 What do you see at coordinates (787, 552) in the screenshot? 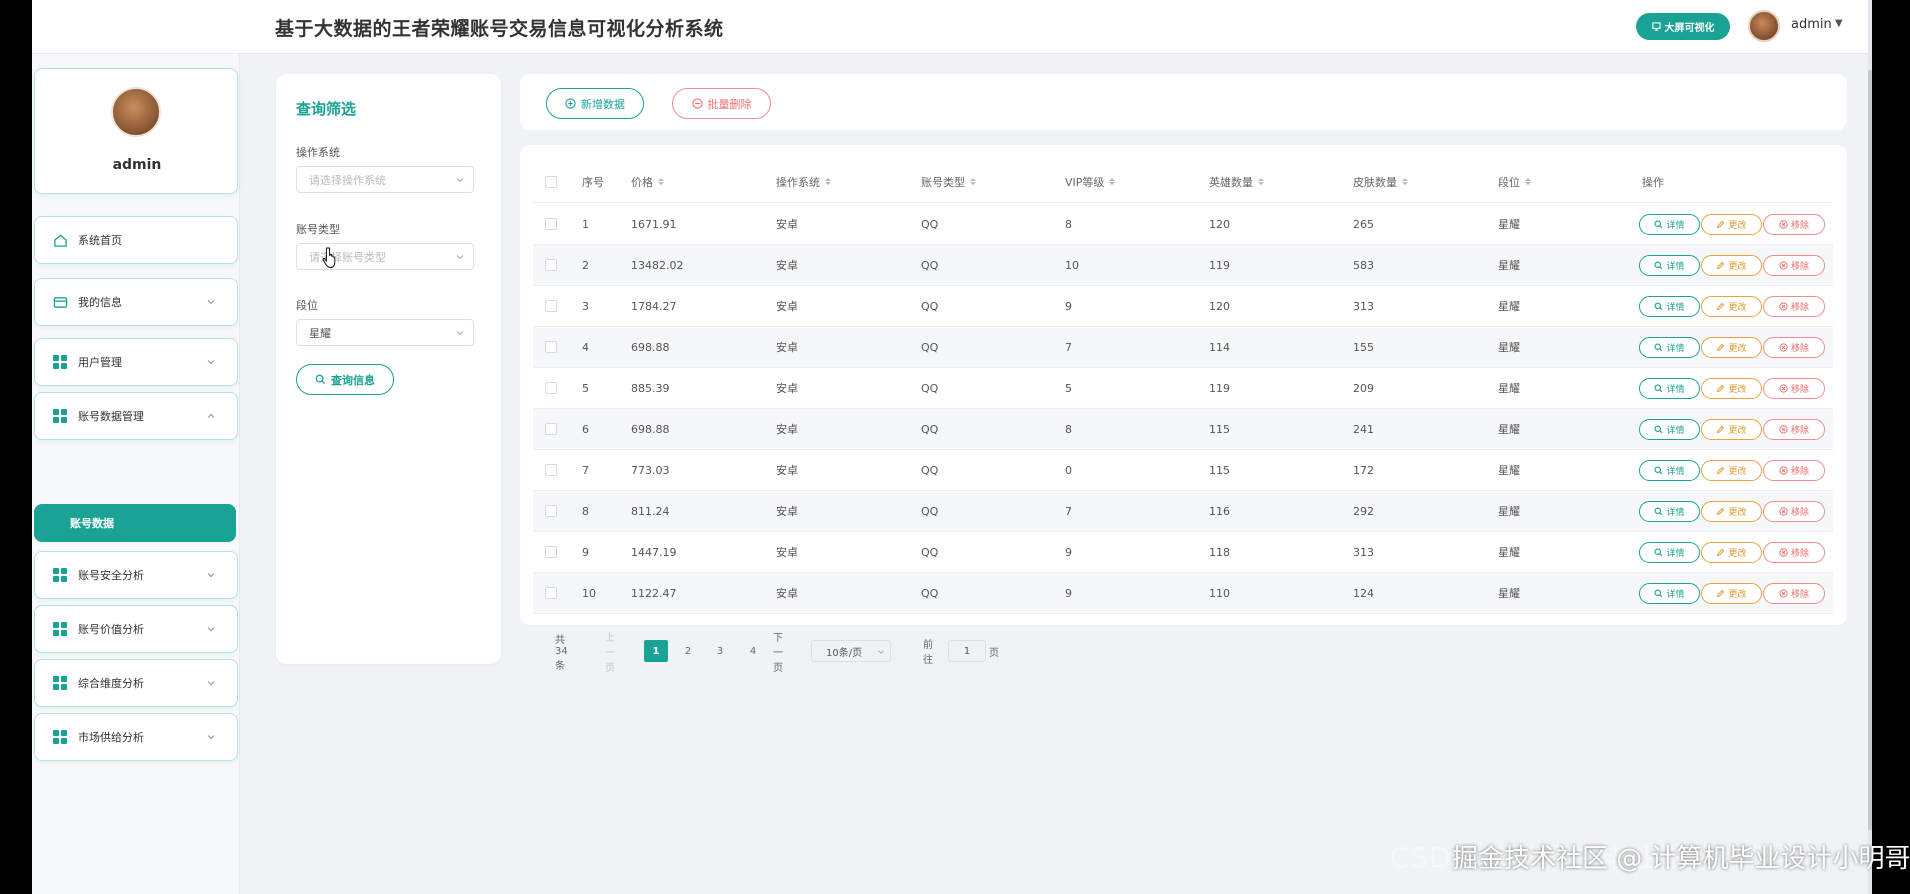
I see `table-cell: 安卓` at bounding box center [787, 552].